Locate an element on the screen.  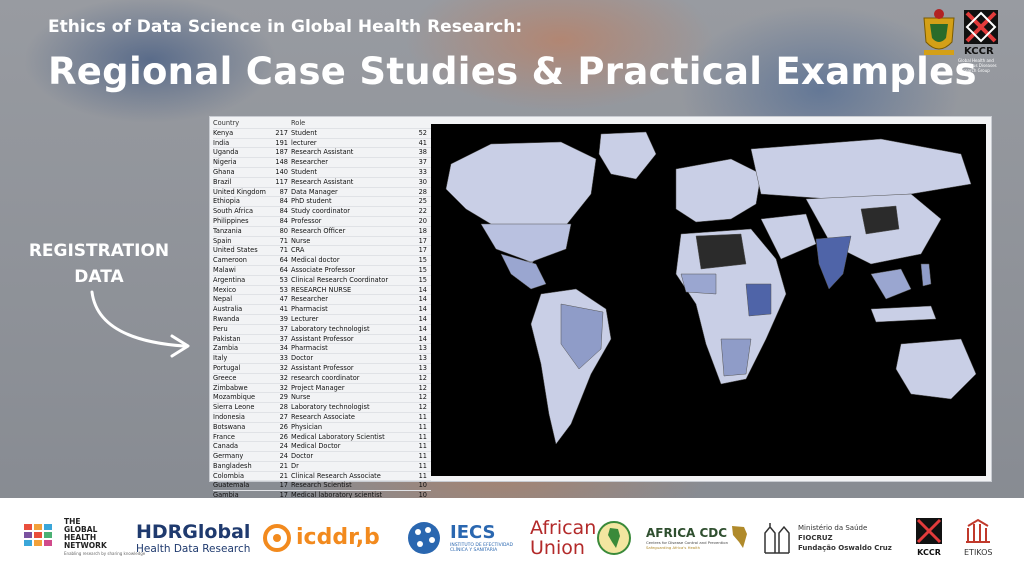
cell-country-count: 187 is located at coordinates (281, 152).